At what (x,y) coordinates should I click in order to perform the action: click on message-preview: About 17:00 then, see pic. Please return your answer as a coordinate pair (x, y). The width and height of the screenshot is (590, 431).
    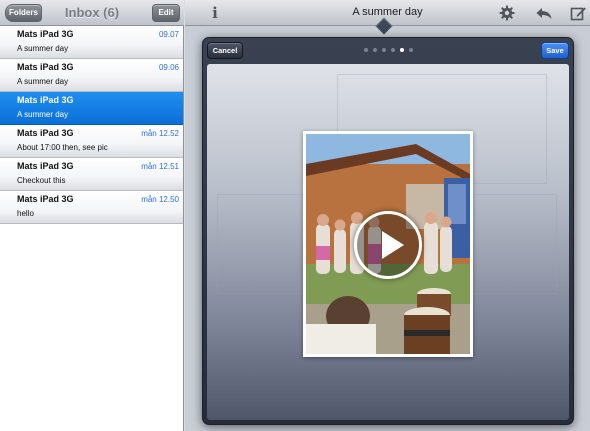
    Looking at the image, I should click on (62, 147).